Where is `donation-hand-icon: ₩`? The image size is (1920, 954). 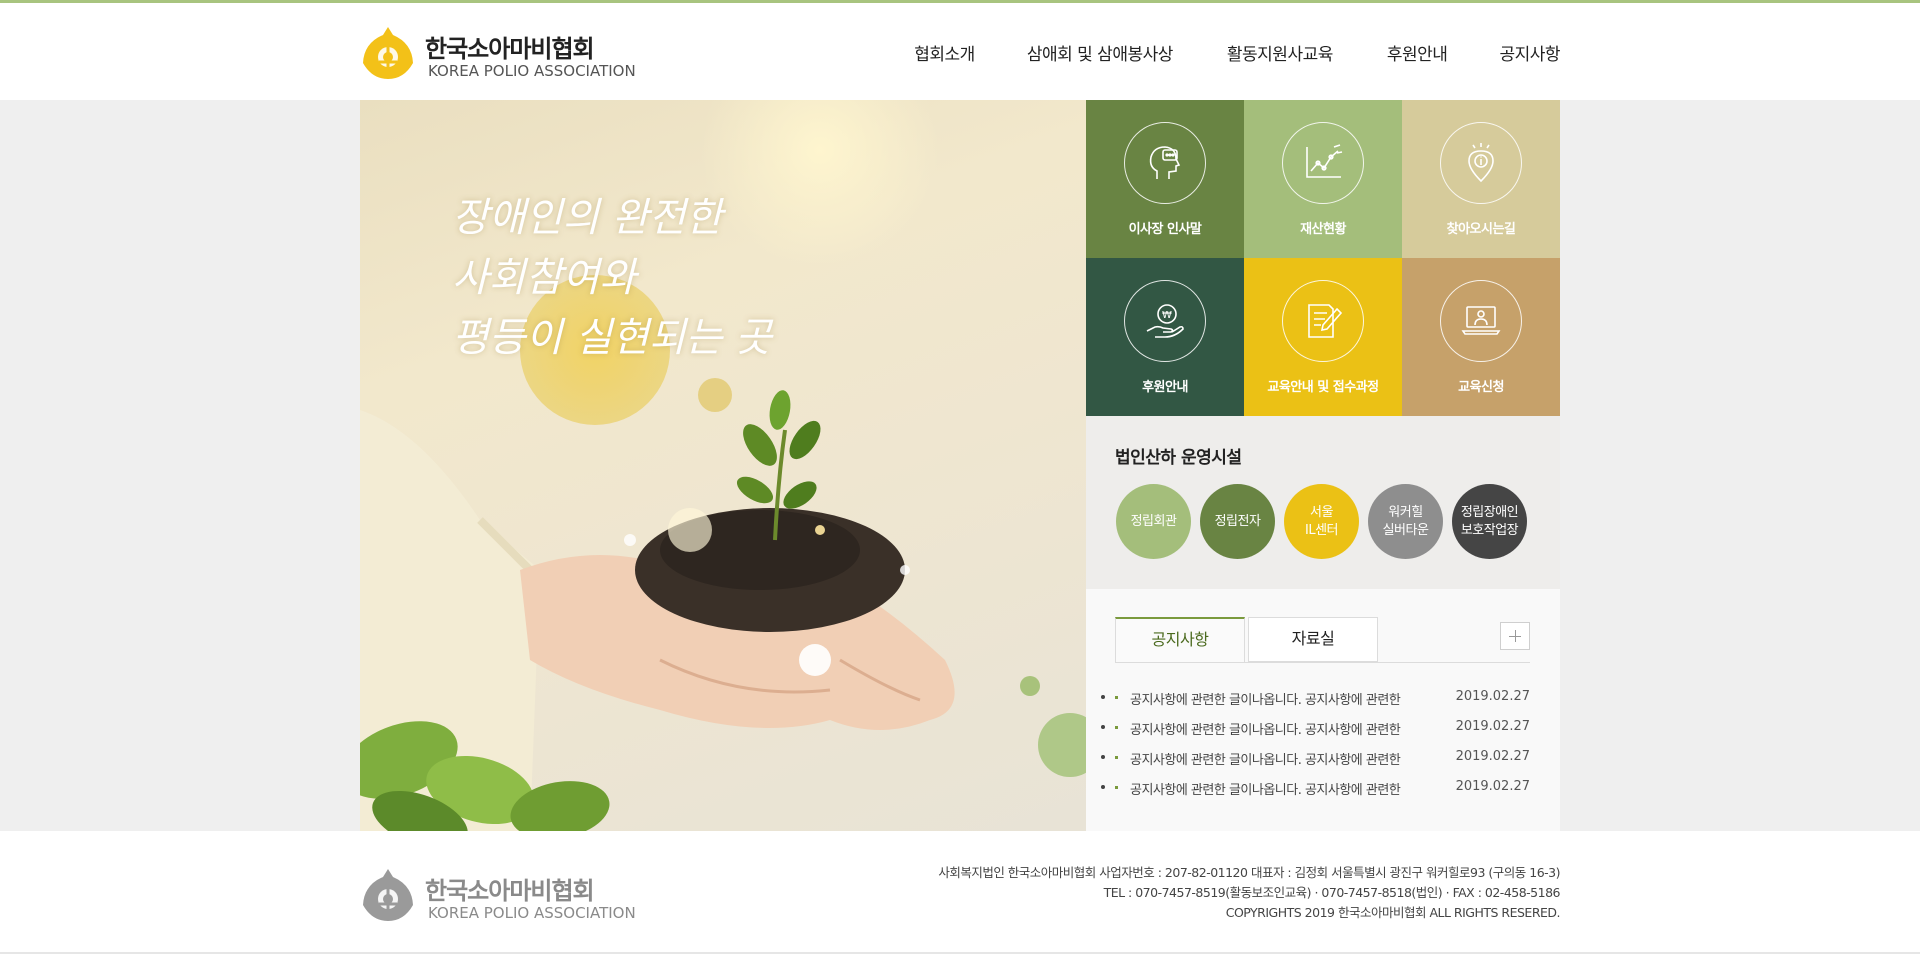 donation-hand-icon: ₩ is located at coordinates (1165, 321).